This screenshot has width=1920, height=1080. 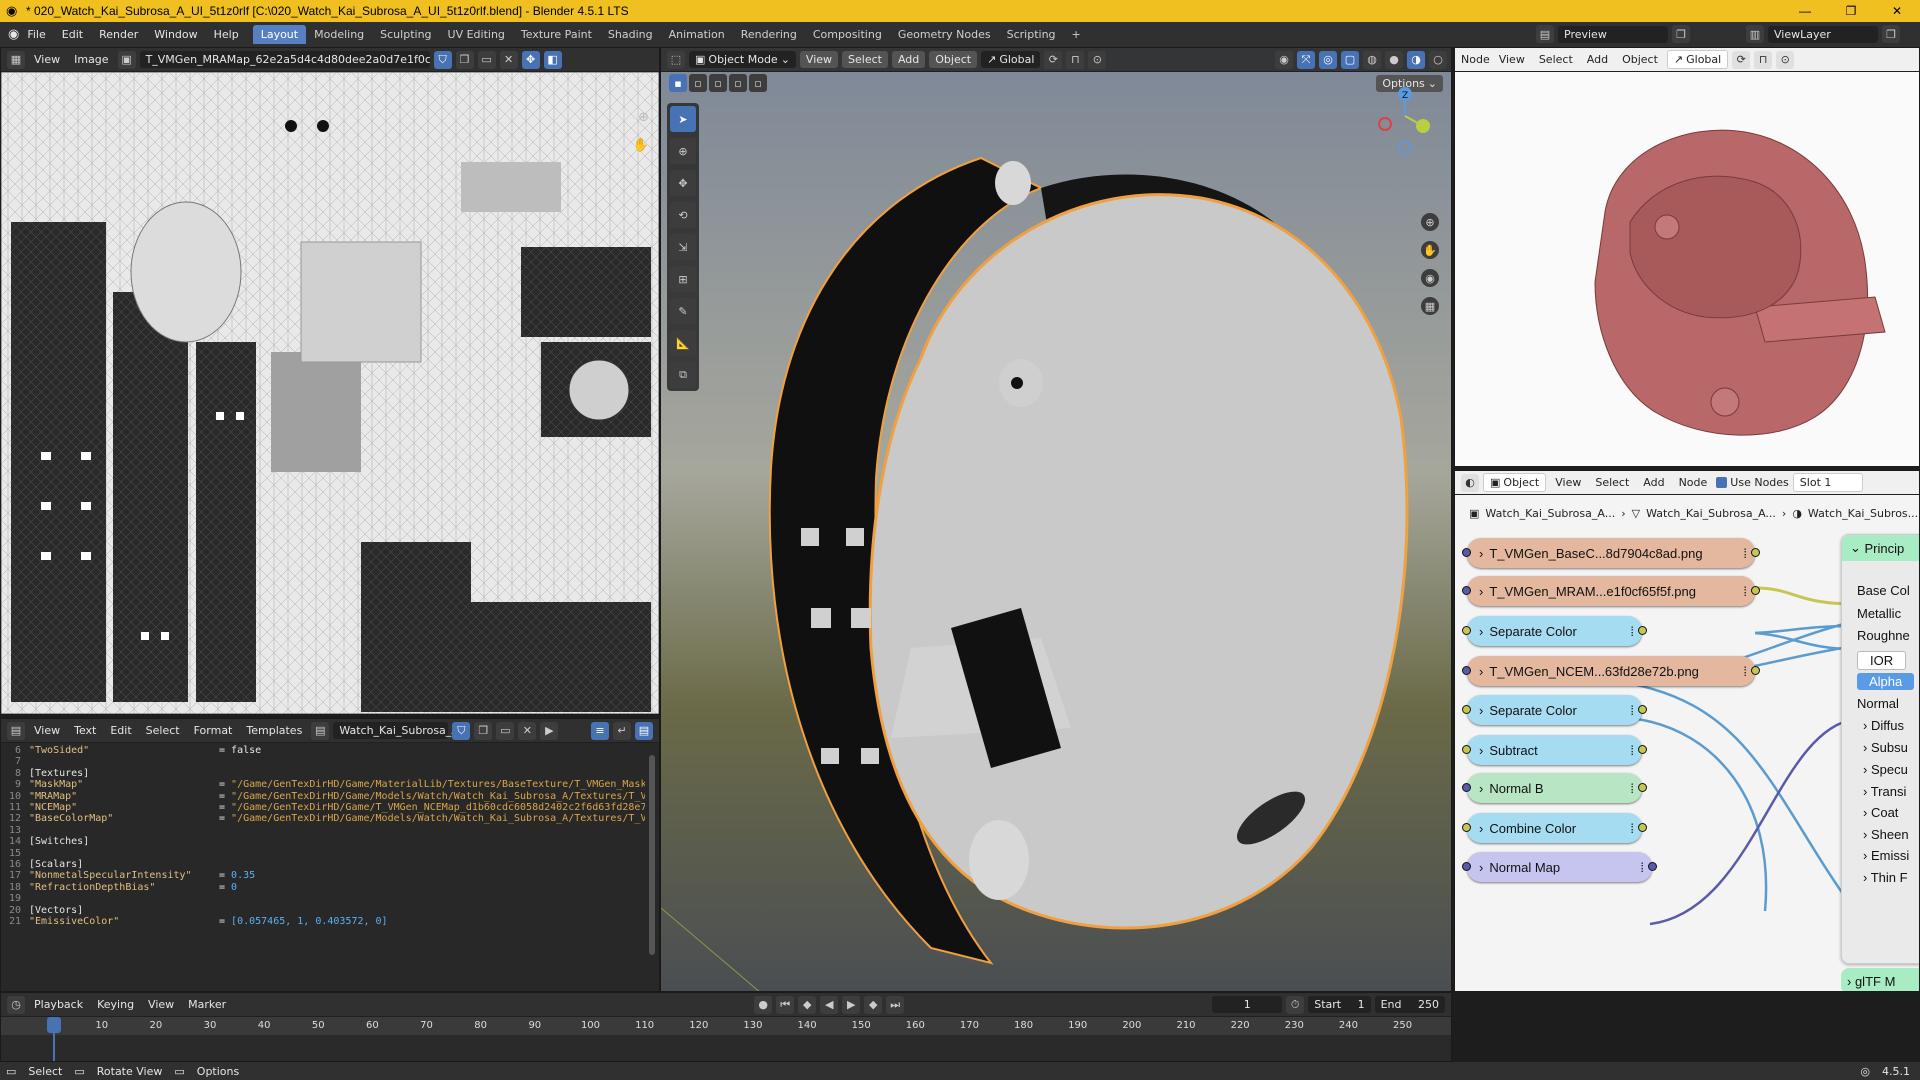 What do you see at coordinates (851, 1004) in the screenshot?
I see `play-icon: ▶` at bounding box center [851, 1004].